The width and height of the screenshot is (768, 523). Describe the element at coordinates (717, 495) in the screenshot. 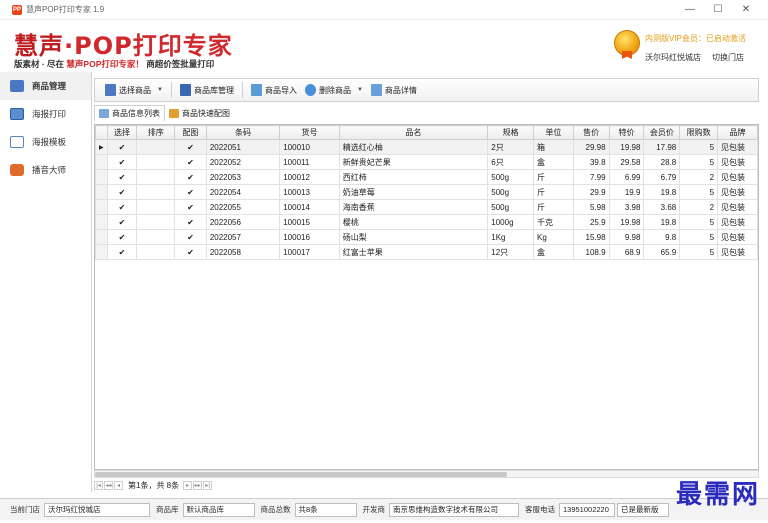

I see `watermark: 最需网` at that location.